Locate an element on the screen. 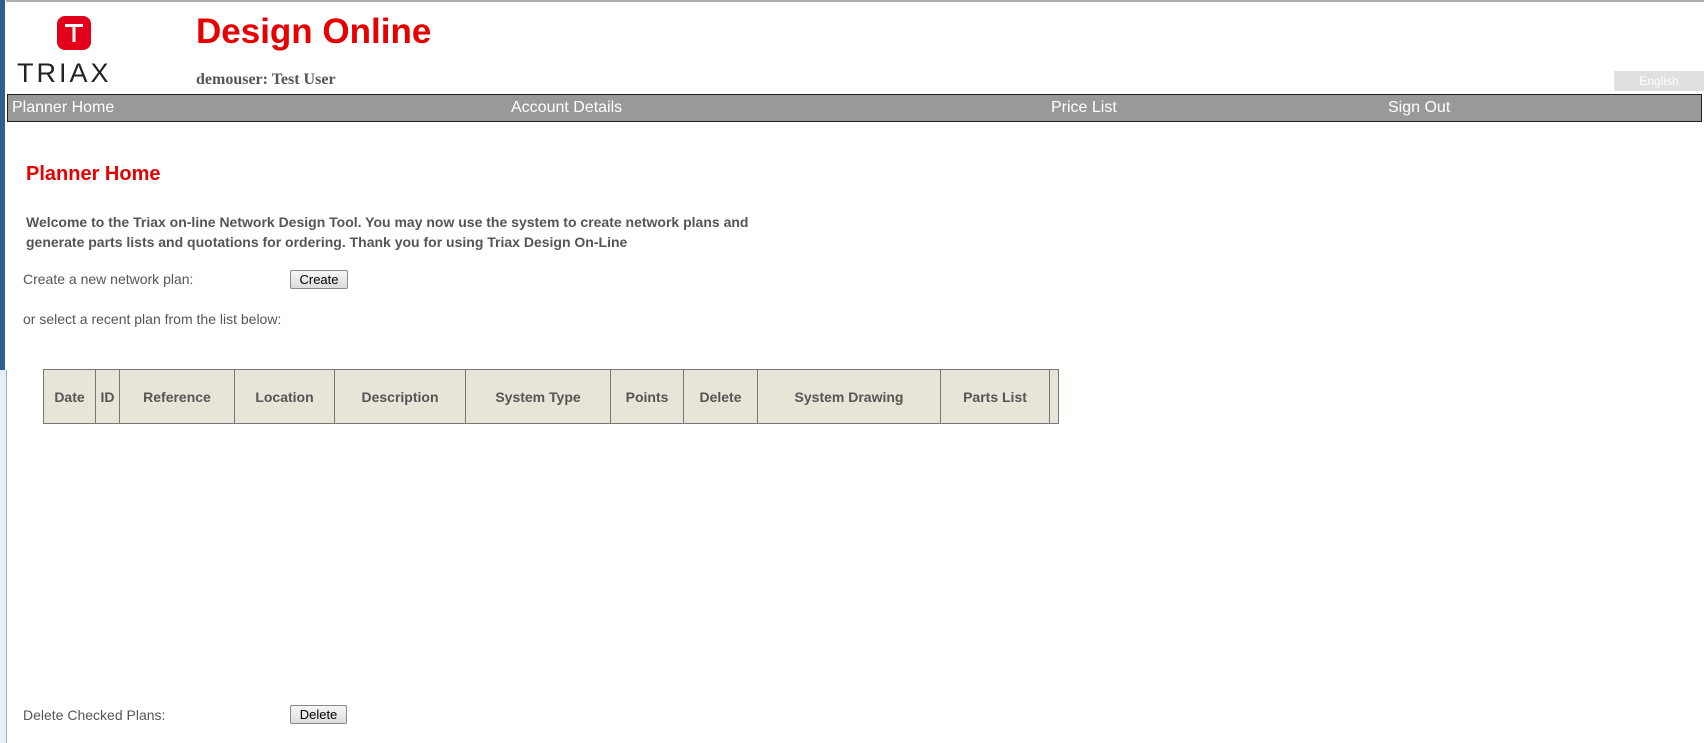 Image resolution: width=1704 pixels, height=743 pixels. triax-logo: TRIAX is located at coordinates (76, 52).